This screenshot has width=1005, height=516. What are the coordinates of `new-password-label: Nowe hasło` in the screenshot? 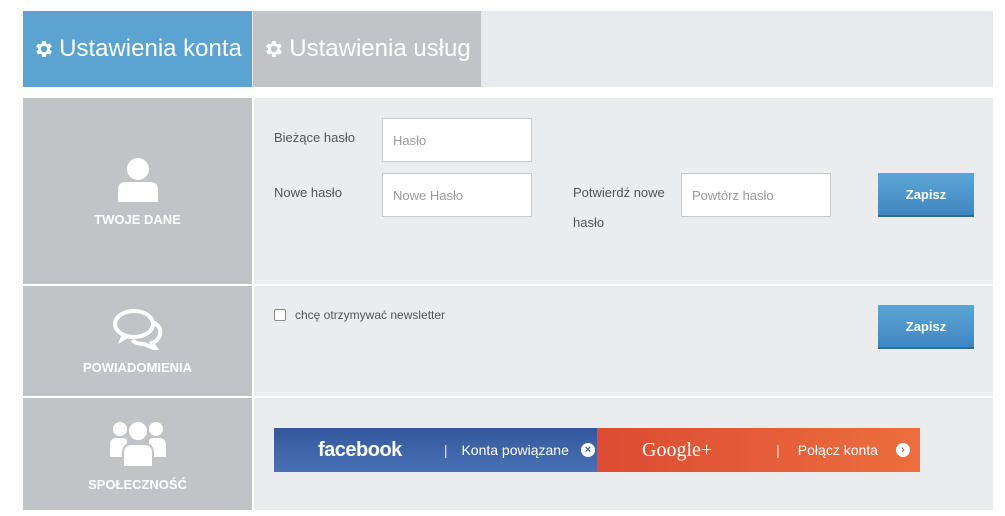 It's located at (308, 192).